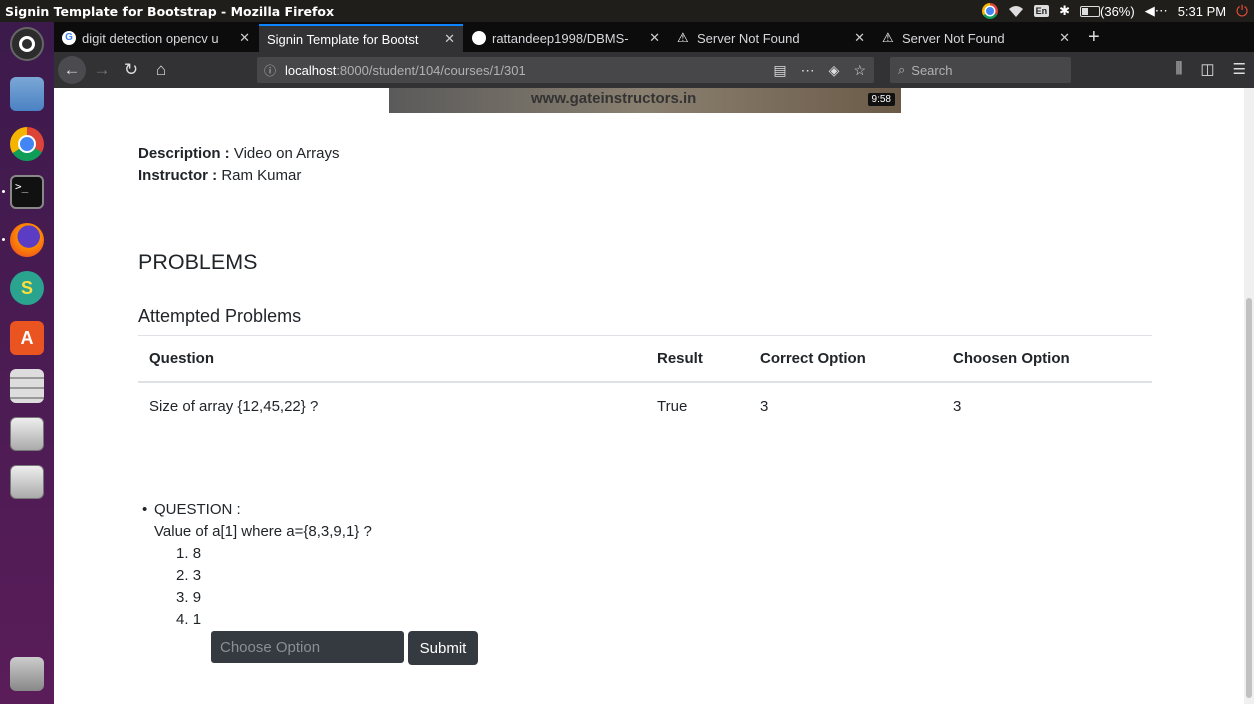 This screenshot has width=1254, height=704. Describe the element at coordinates (1178, 69) in the screenshot. I see `library-icon: ⫼` at that location.